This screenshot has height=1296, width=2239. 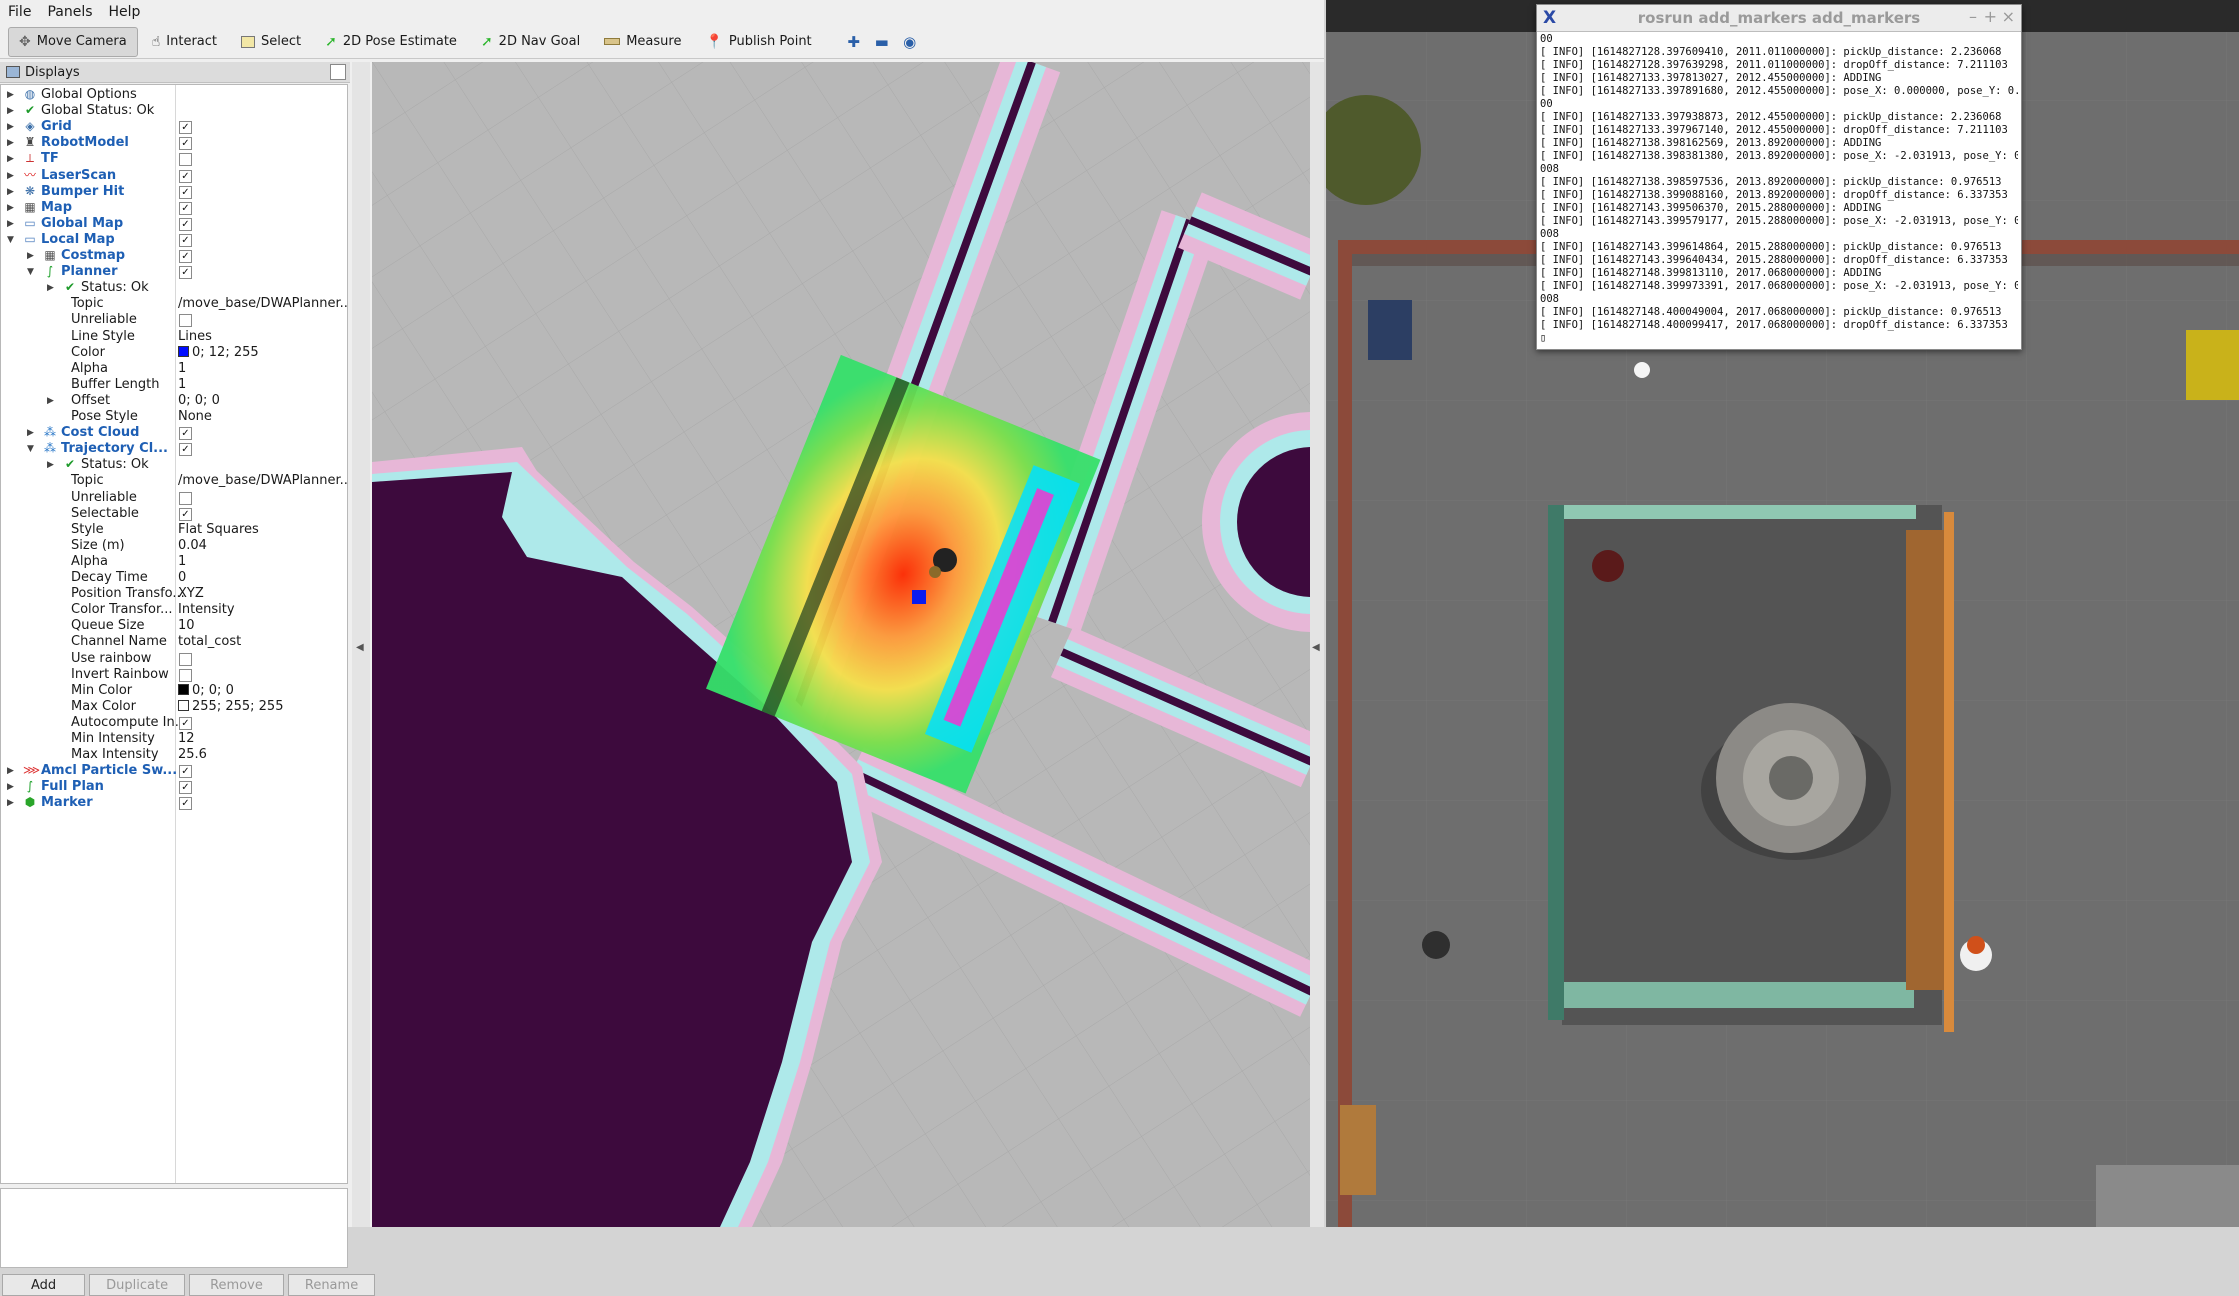 I want to click on display-row: ▶ ◈ Grid ✓, so click(x=174, y=127).